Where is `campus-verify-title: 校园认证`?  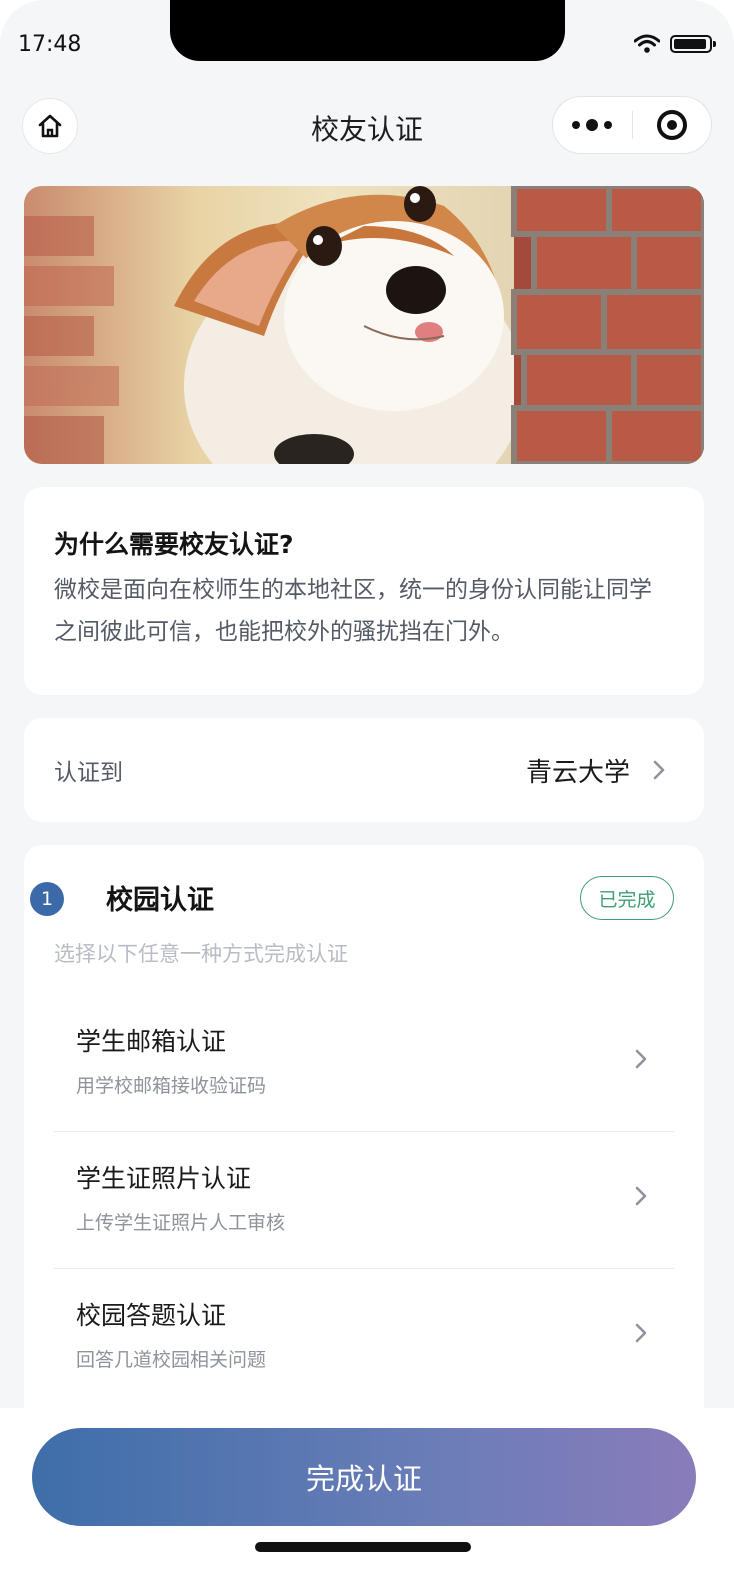
campus-verify-title: 校园认证 is located at coordinates (160, 900).